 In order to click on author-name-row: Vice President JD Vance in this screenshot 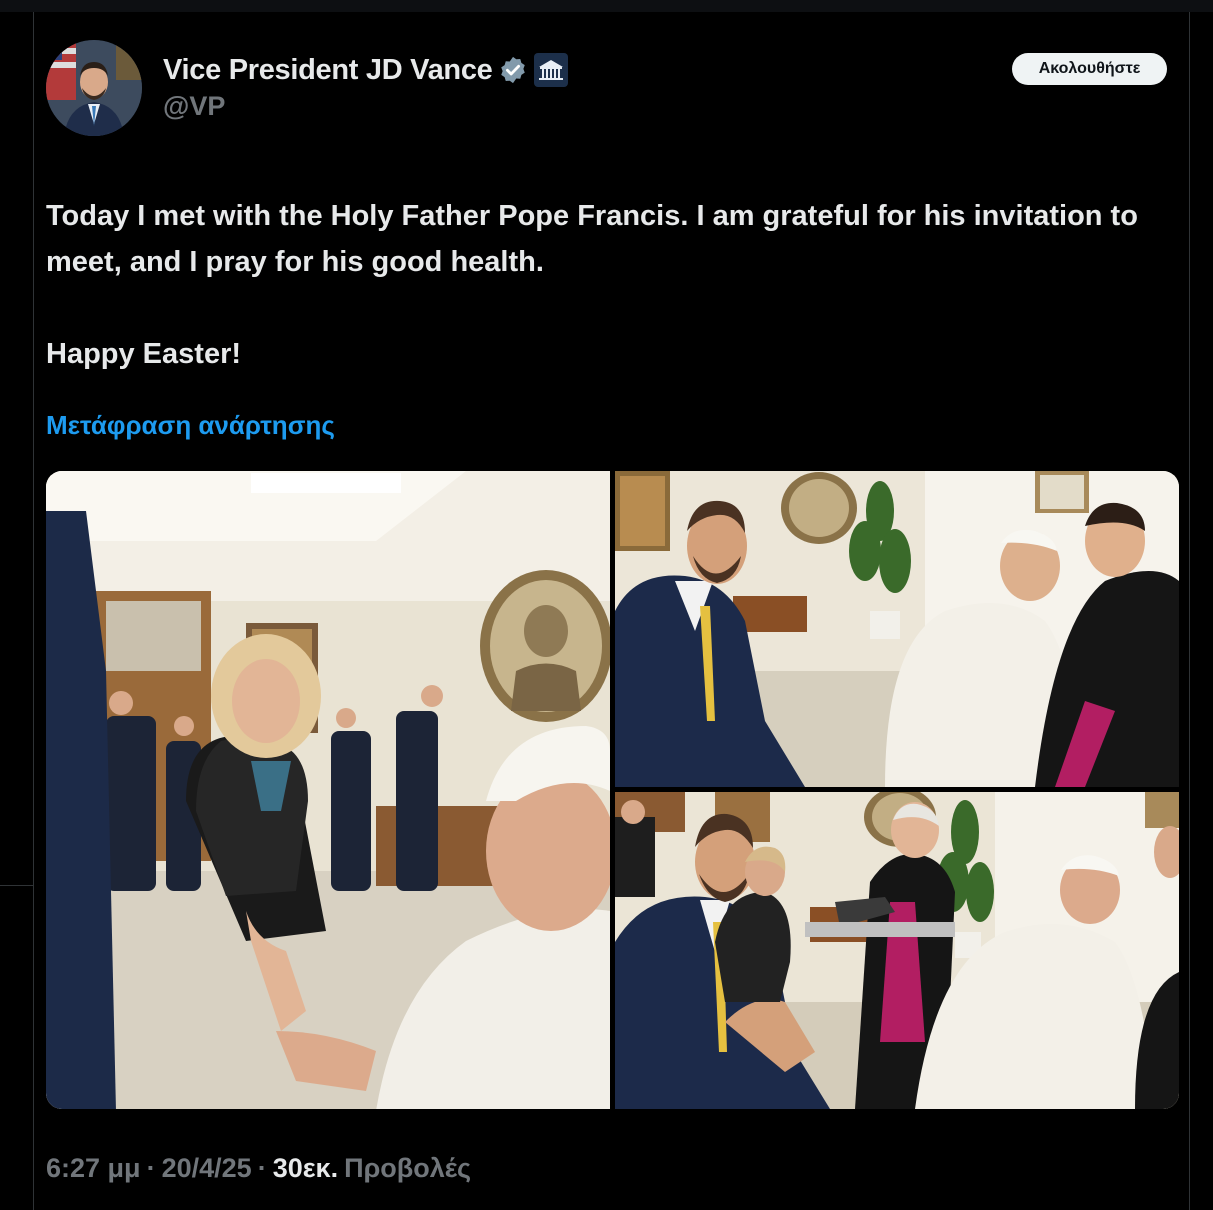, I will do `click(366, 70)`.